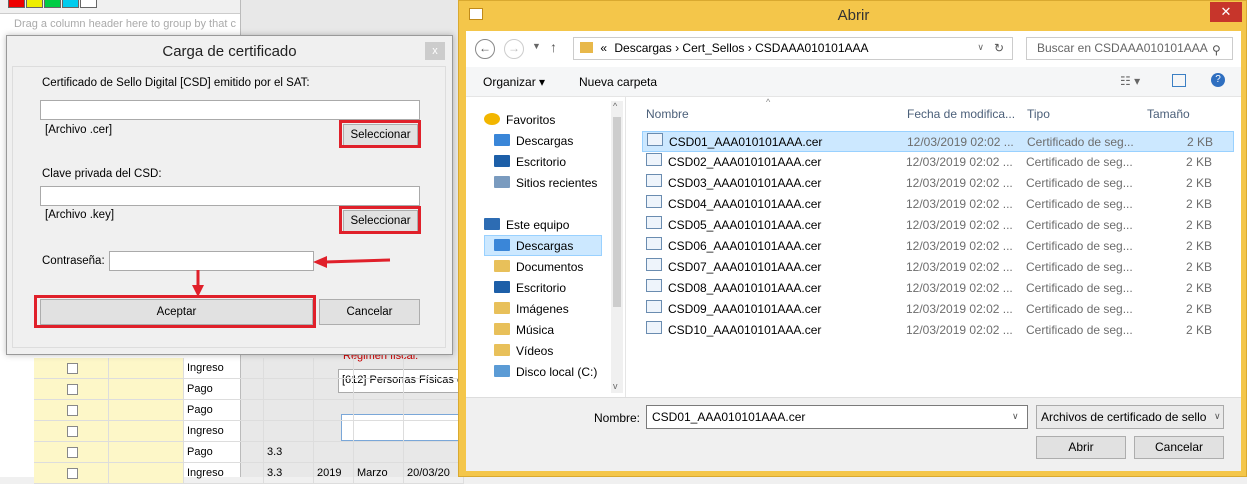 The width and height of the screenshot is (1247, 484). Describe the element at coordinates (536, 46) in the screenshot. I see `recent-dropdown-icon: ▼` at that location.